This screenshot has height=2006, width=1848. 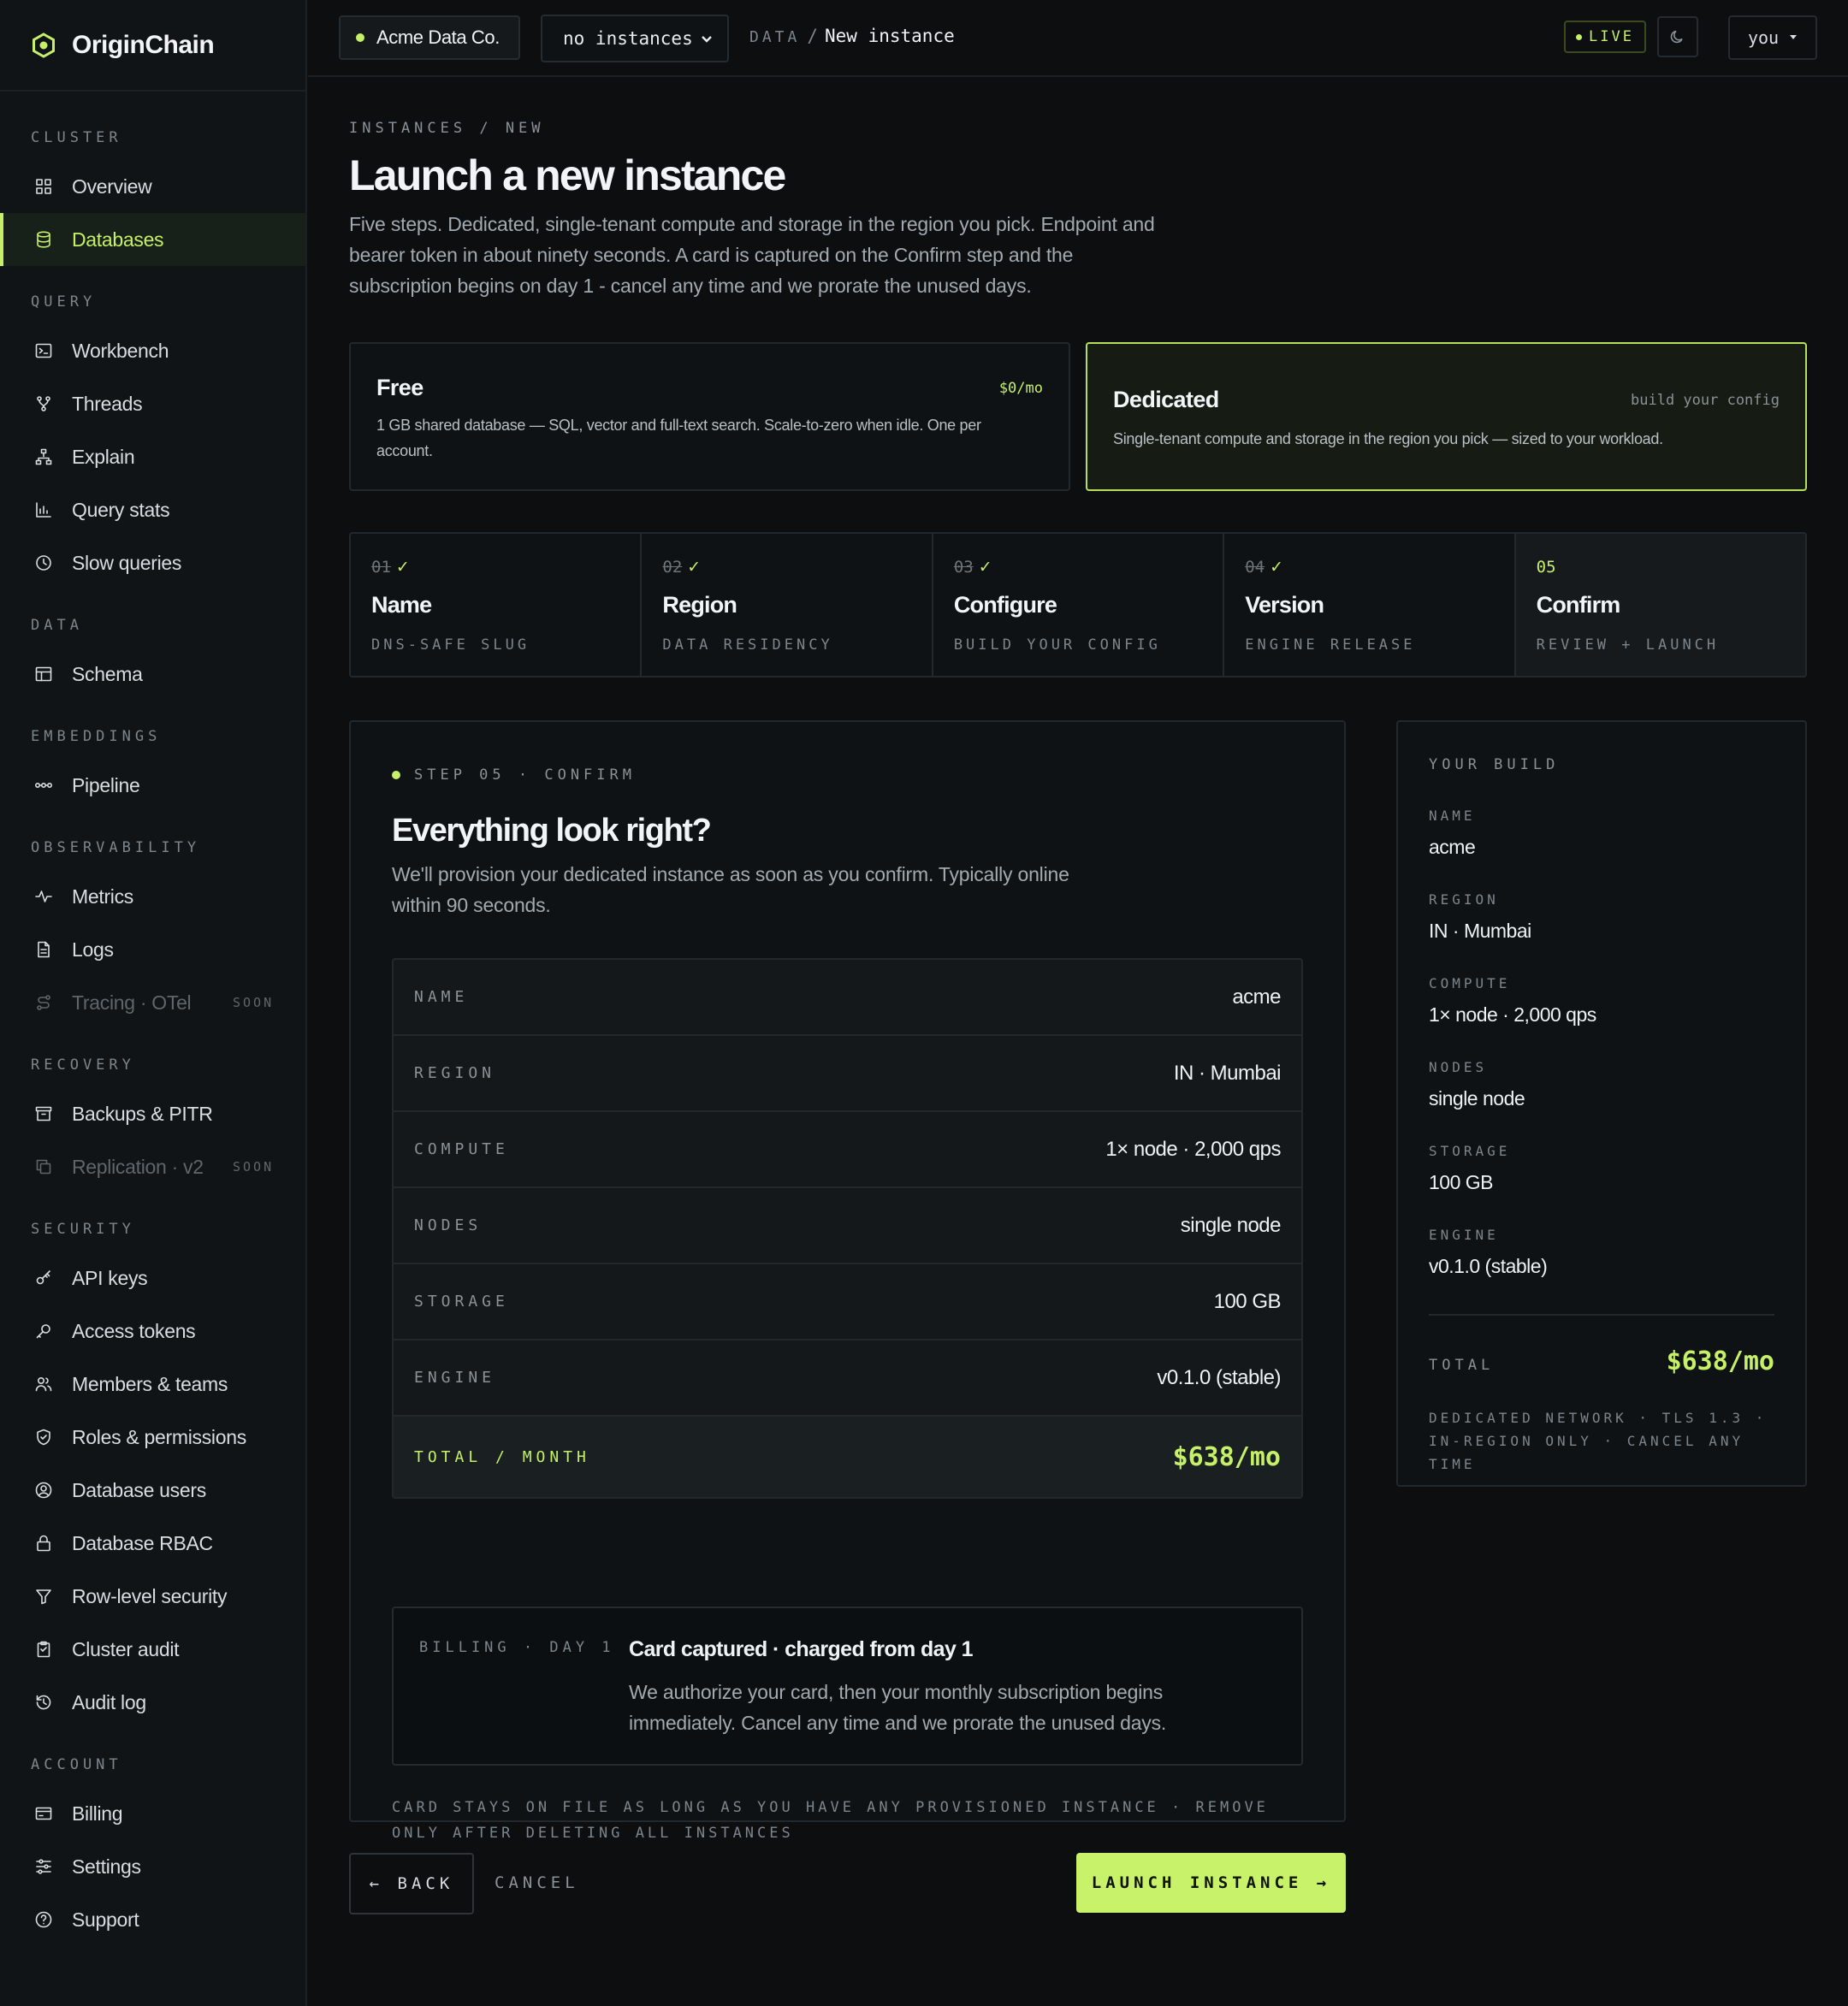 I want to click on plan-free-price: $0/mo, so click(x=1020, y=388).